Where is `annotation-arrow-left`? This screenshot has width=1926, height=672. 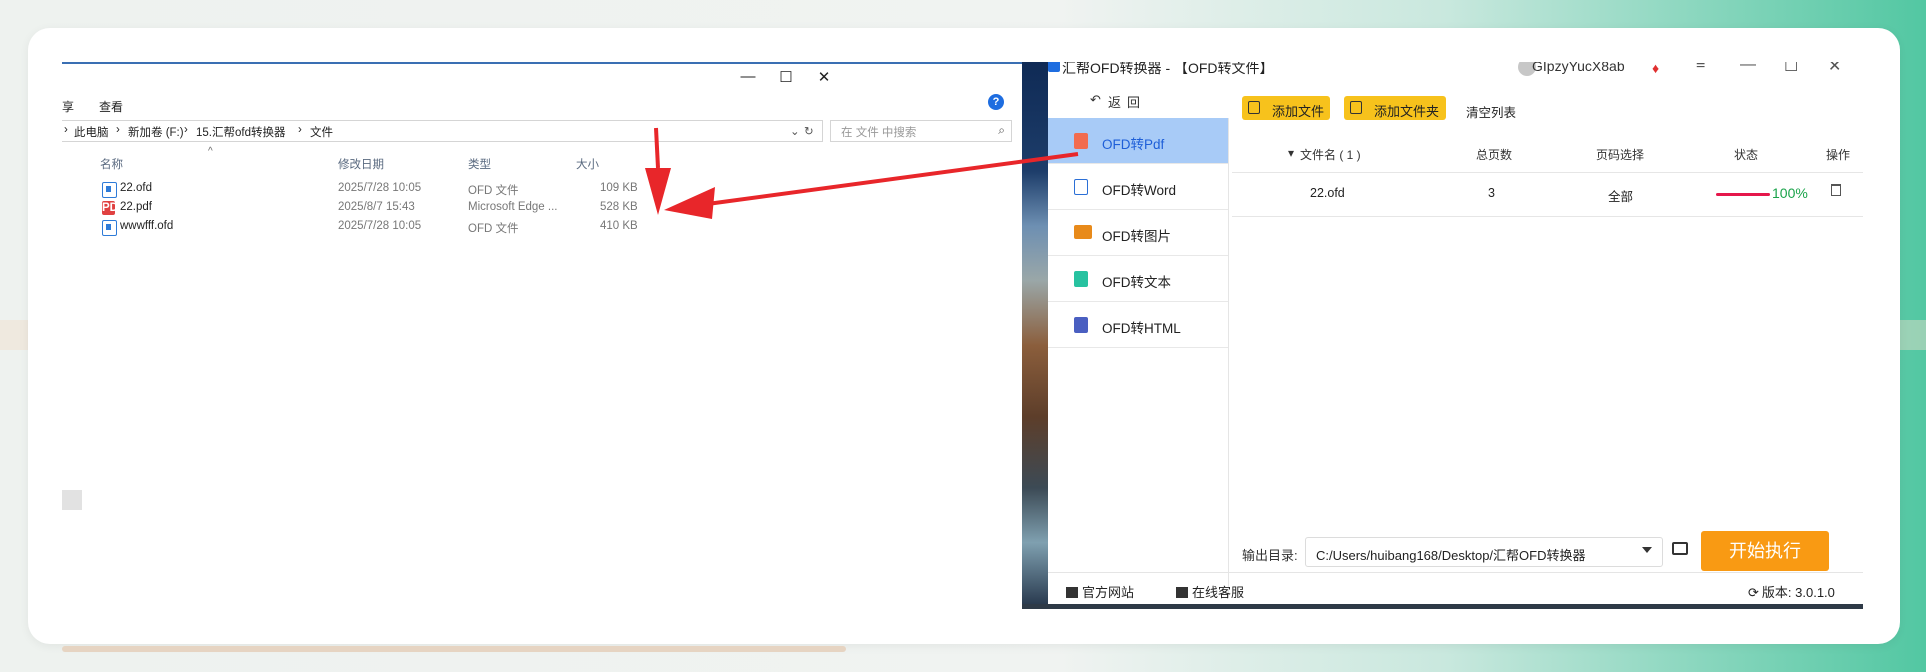 annotation-arrow-left is located at coordinates (889, 179).